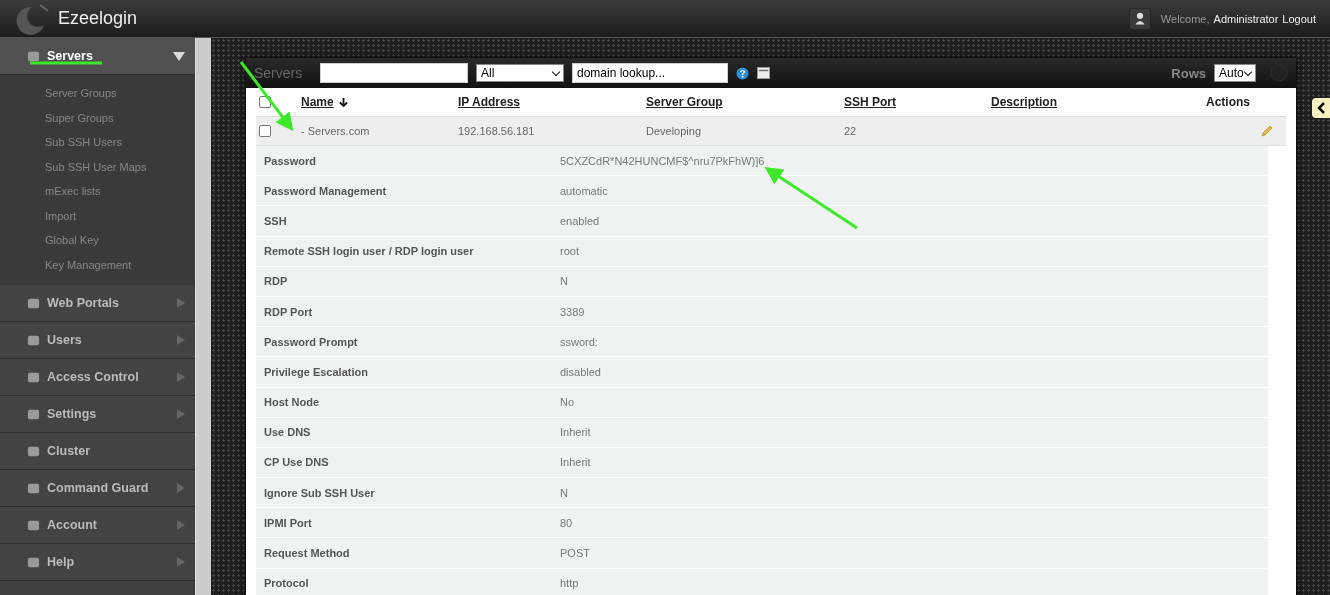 The width and height of the screenshot is (1330, 595). What do you see at coordinates (97, 240) in the screenshot?
I see `submenu-item: Global Key` at bounding box center [97, 240].